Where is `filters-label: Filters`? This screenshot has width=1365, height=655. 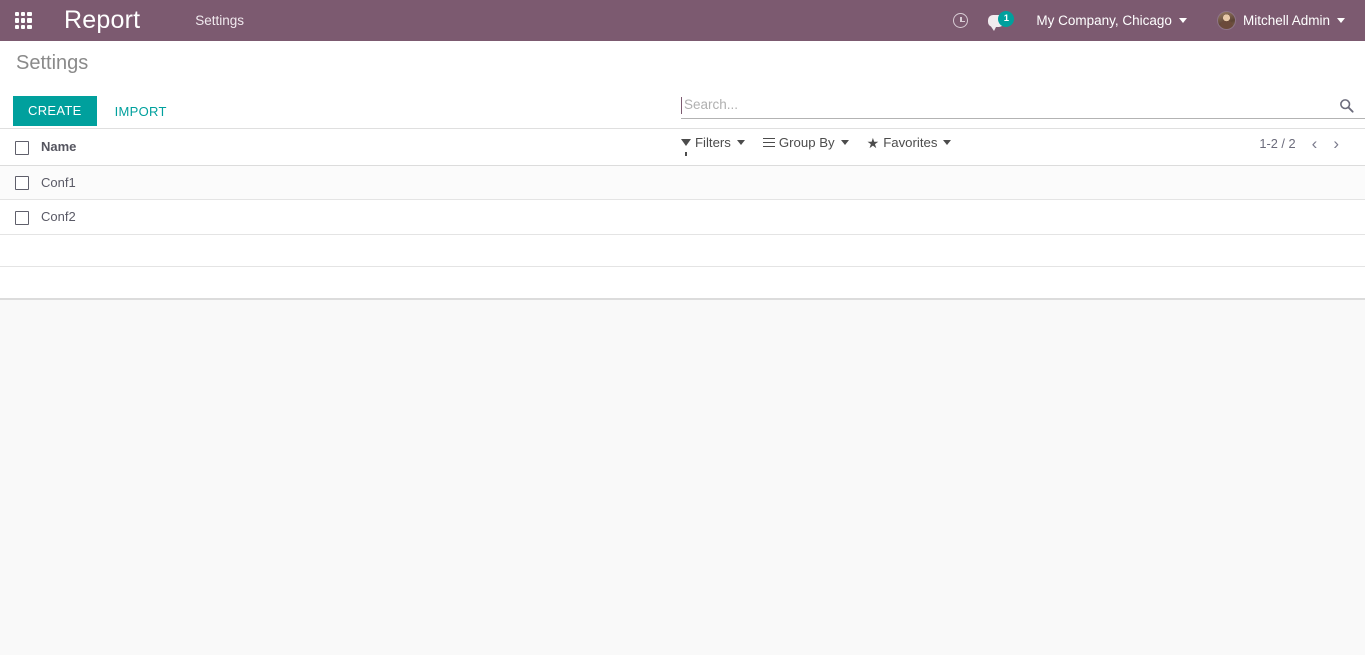 filters-label: Filters is located at coordinates (713, 142).